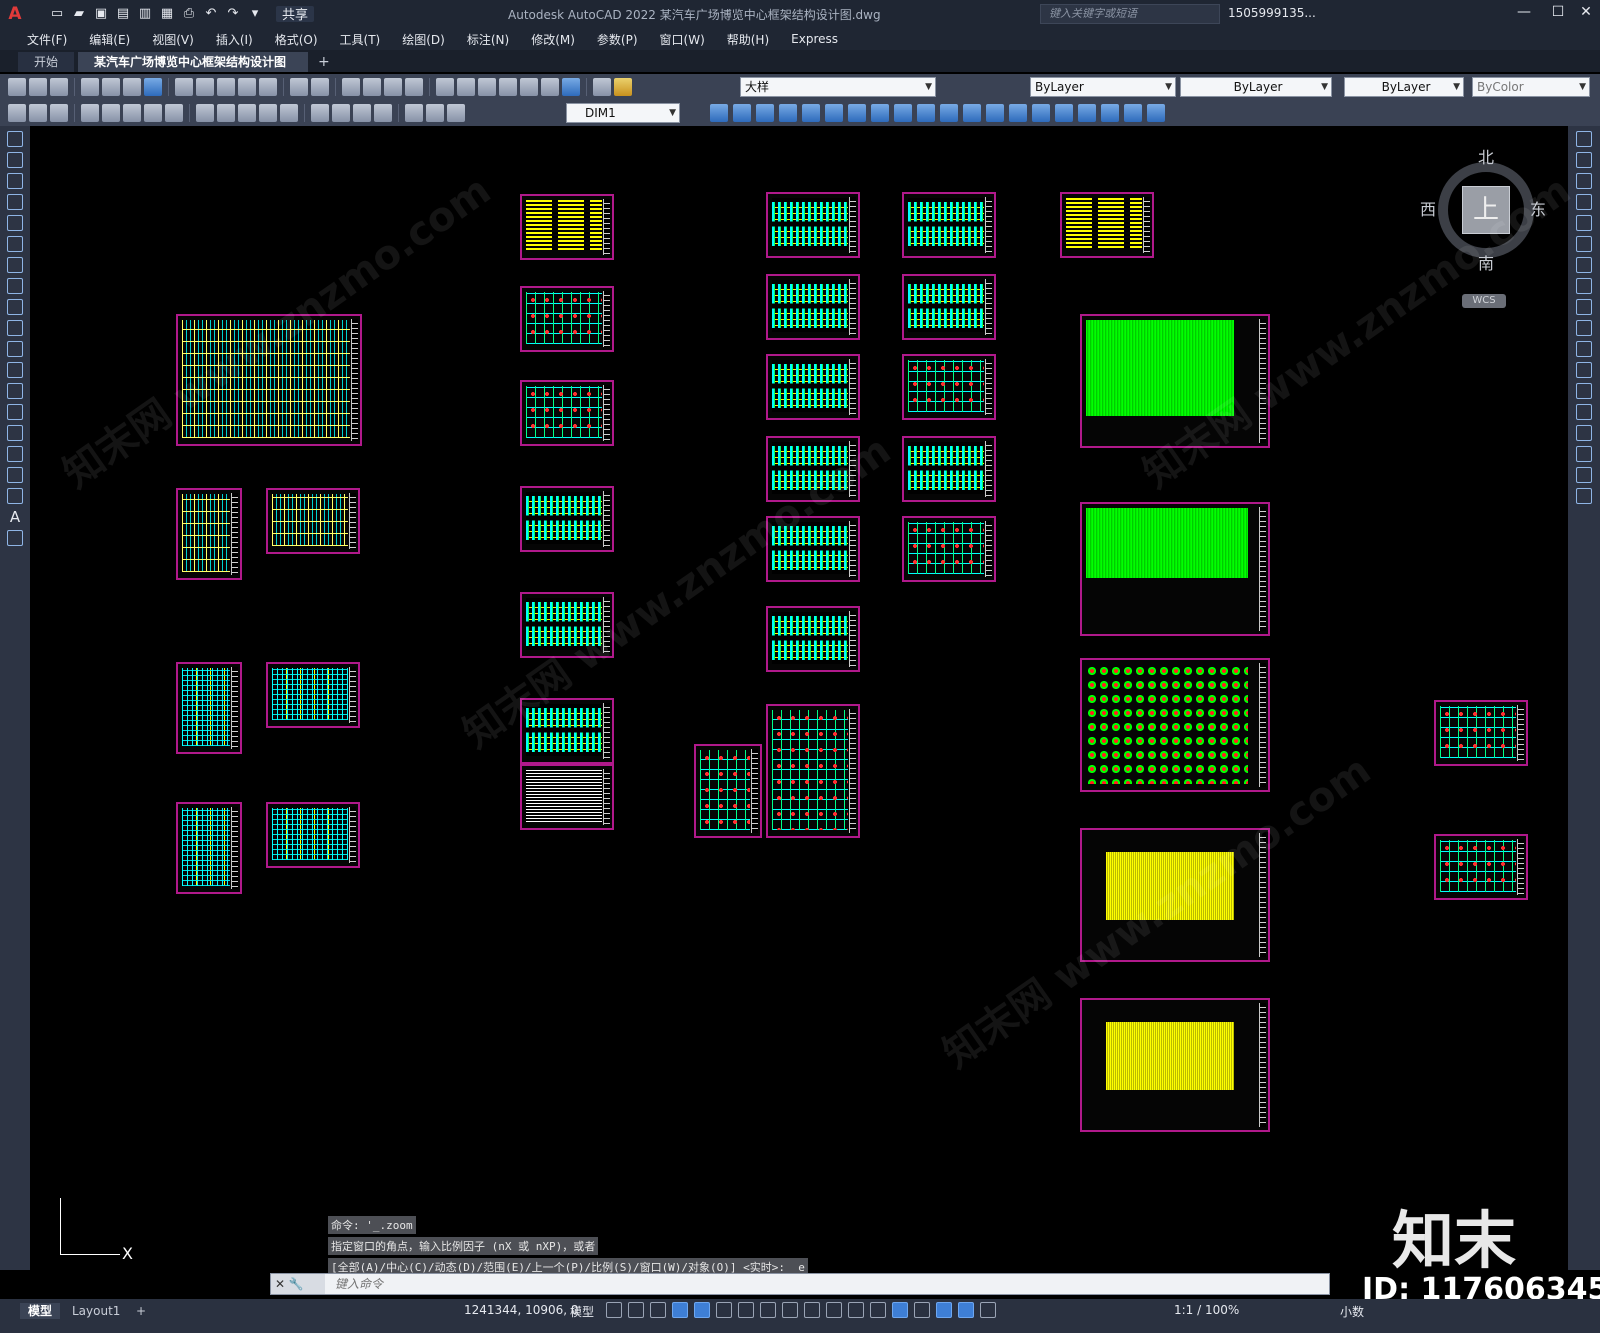 This screenshot has height=1333, width=1600. What do you see at coordinates (623, 87) in the screenshot?
I see `layer-bulb-icon` at bounding box center [623, 87].